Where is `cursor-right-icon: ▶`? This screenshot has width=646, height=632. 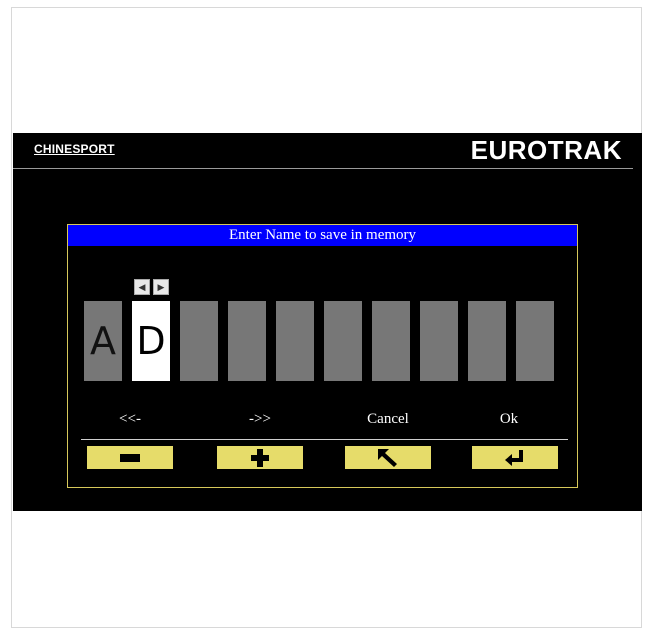 cursor-right-icon: ▶ is located at coordinates (161, 287).